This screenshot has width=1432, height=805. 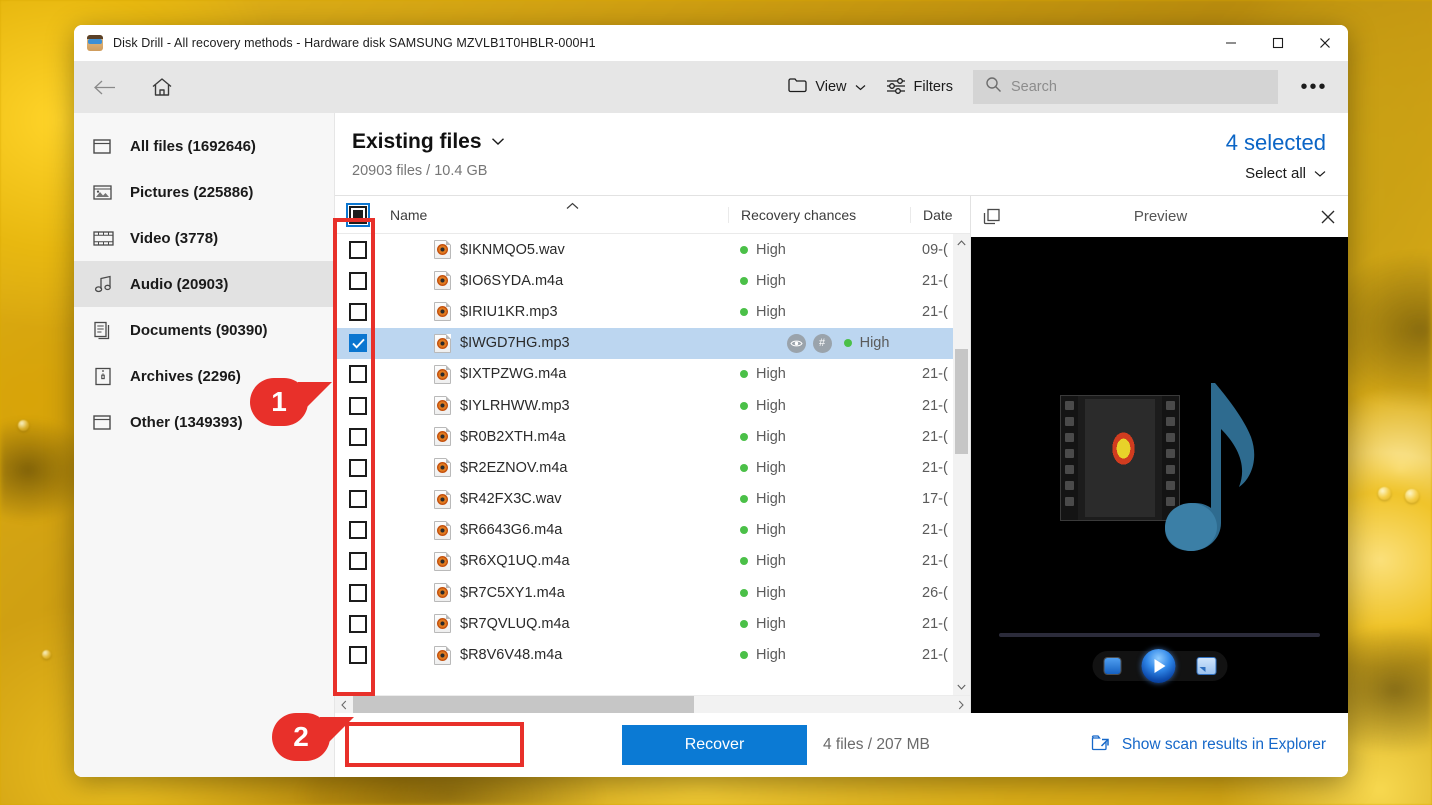 I want to click on file-name-cell: $R6XQ1UQ.m4a, so click(x=554, y=561).